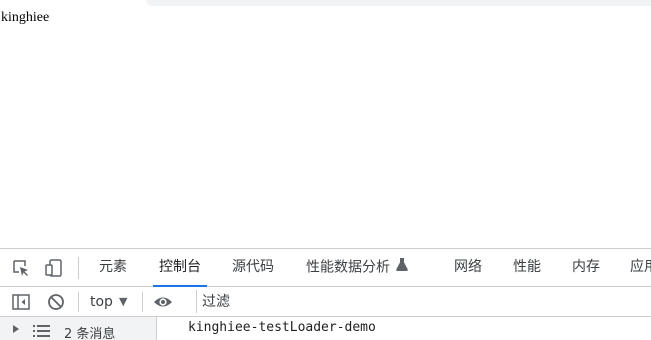 The image size is (651, 340). I want to click on page-body-text: kinghiee, so click(25, 17).